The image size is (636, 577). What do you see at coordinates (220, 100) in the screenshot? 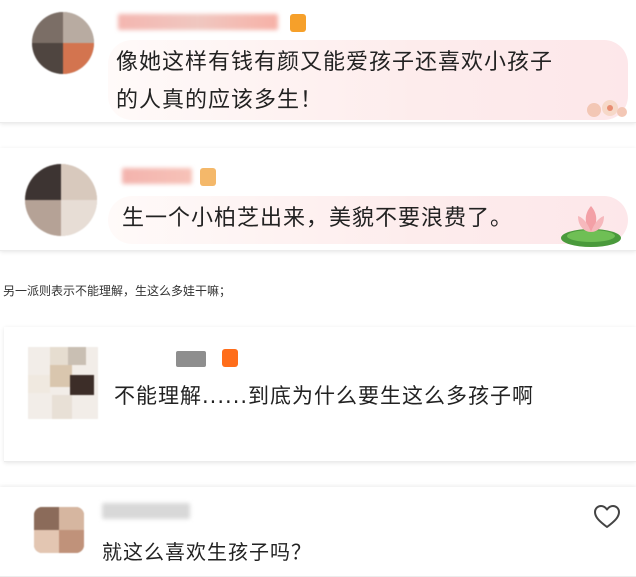
I see `comment-text-line2: 的人真的应该多生！` at bounding box center [220, 100].